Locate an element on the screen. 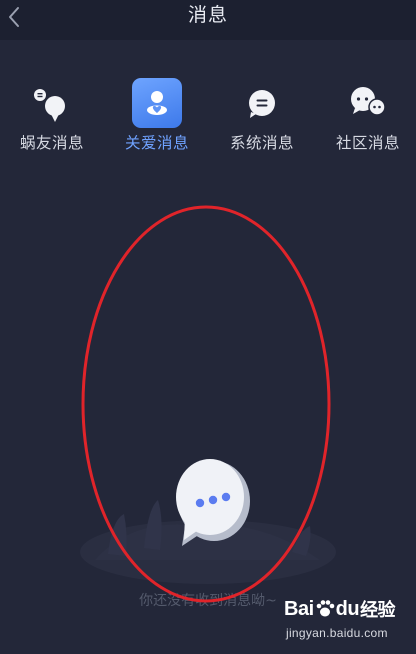 The width and height of the screenshot is (416, 654). watermark-brand-mid: du is located at coordinates (347, 608).